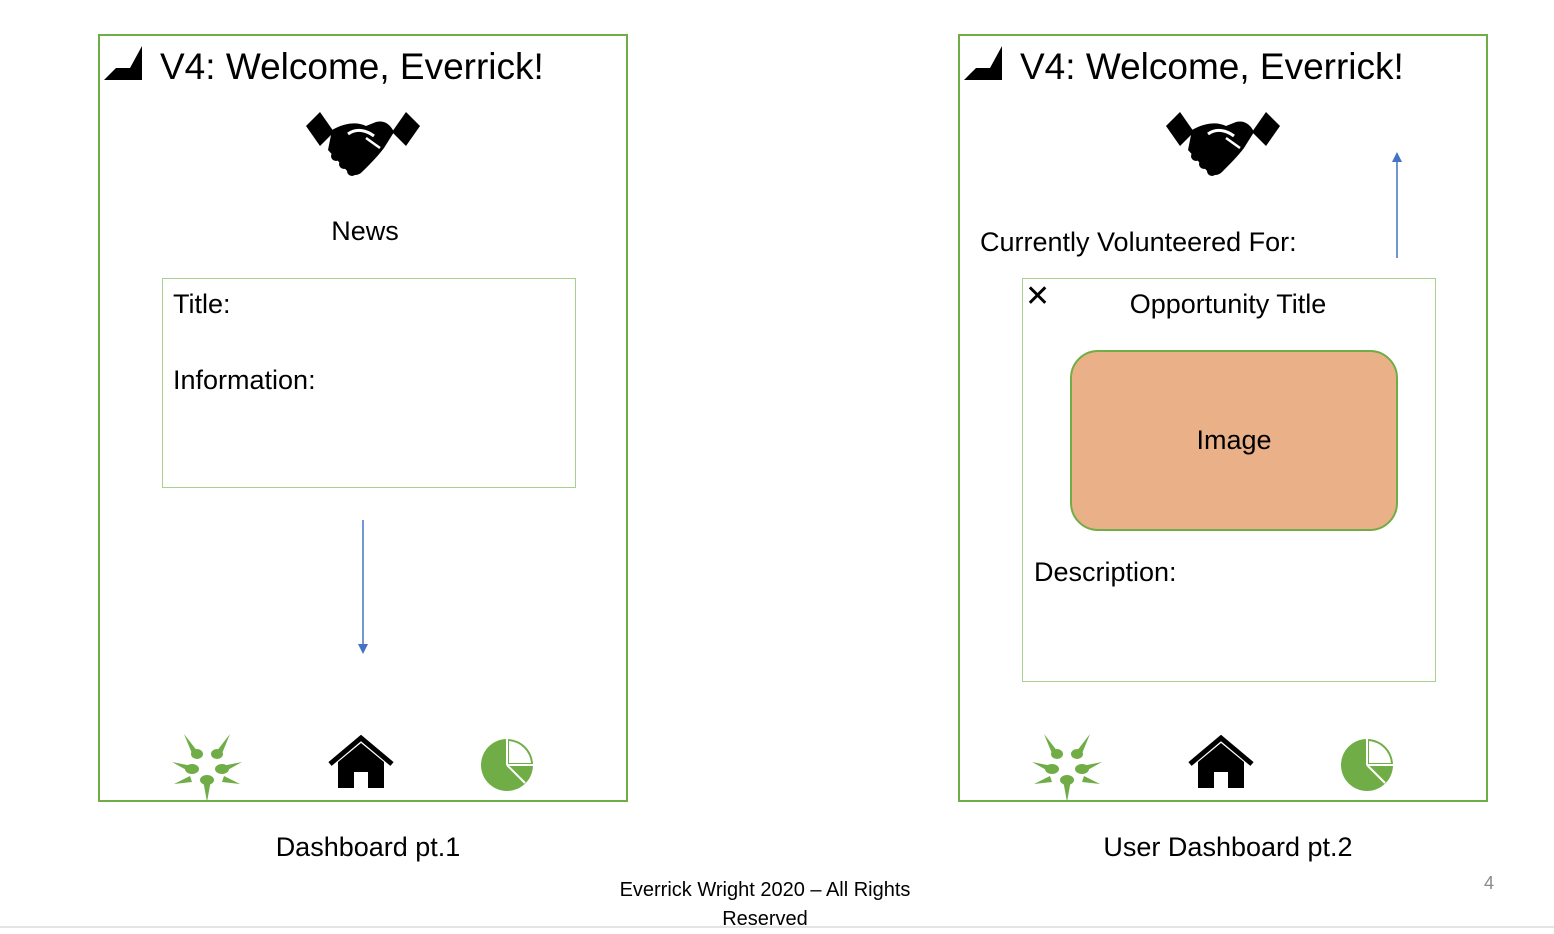  I want to click on opportunity-image: Image, so click(1234, 440).